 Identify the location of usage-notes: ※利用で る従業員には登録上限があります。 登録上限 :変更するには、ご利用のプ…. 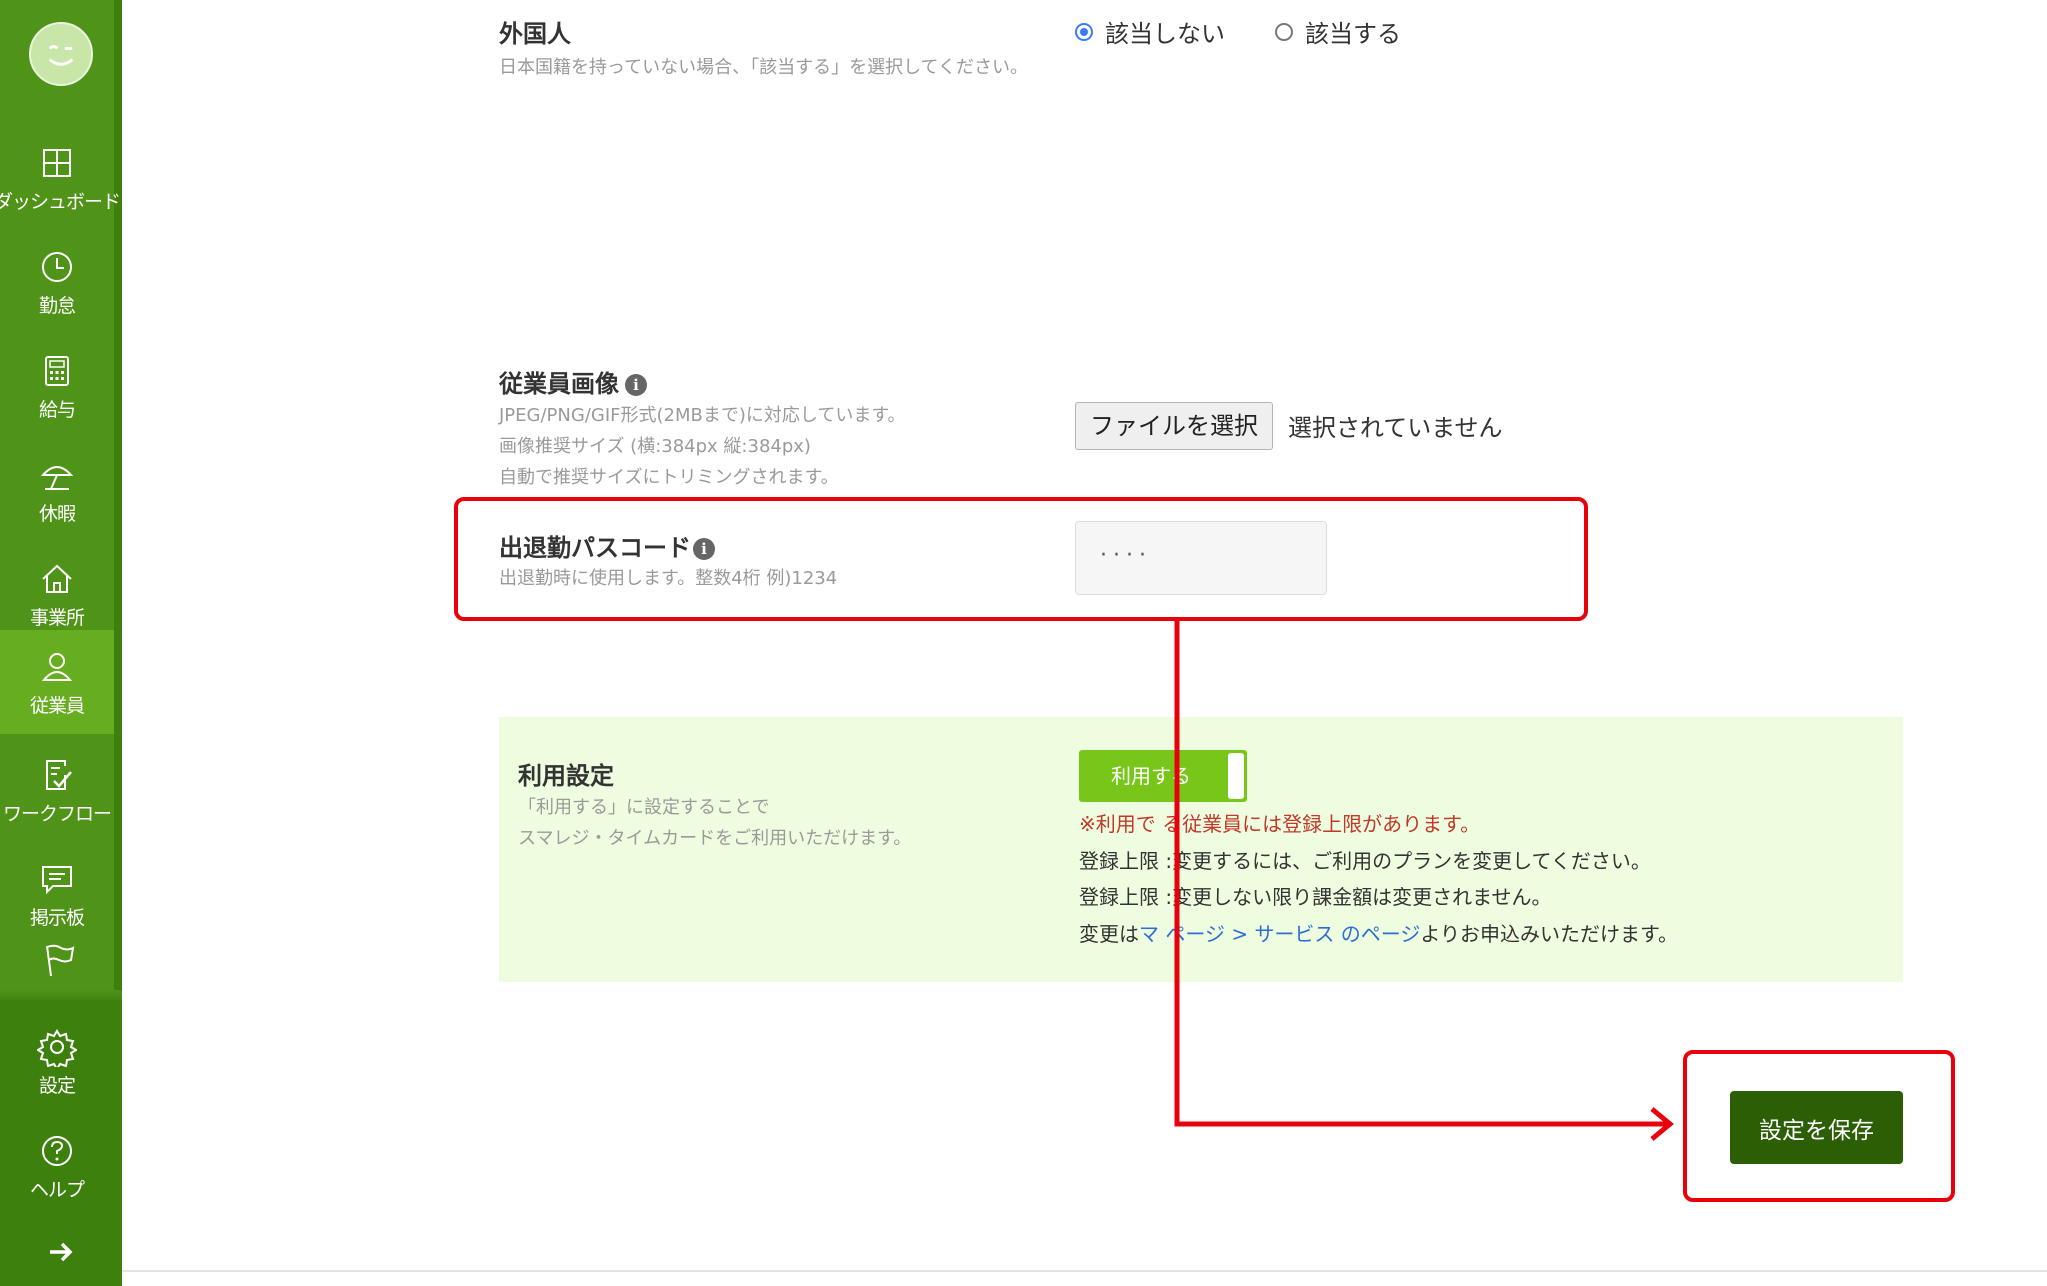
(1378, 879).